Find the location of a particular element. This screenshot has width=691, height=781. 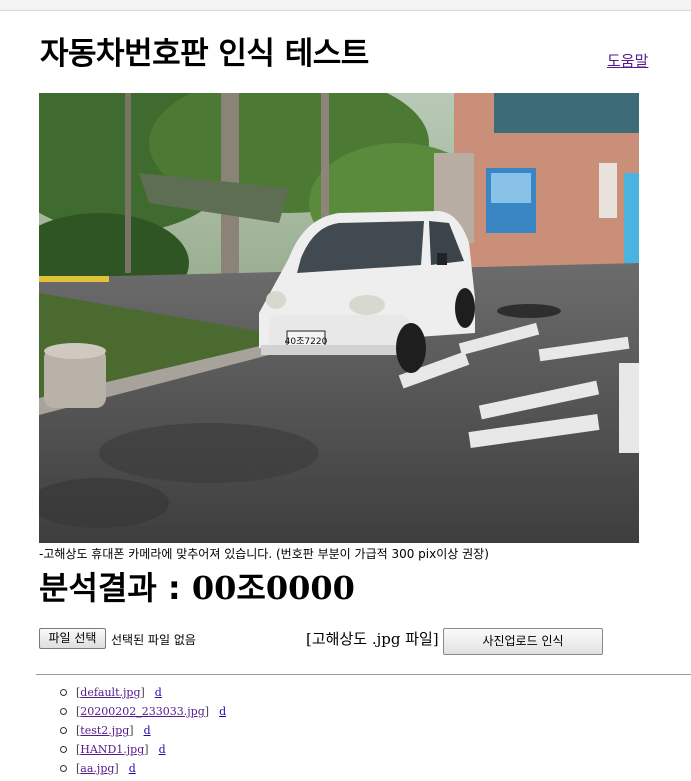

help-link: 도움말 is located at coordinates (627, 60).